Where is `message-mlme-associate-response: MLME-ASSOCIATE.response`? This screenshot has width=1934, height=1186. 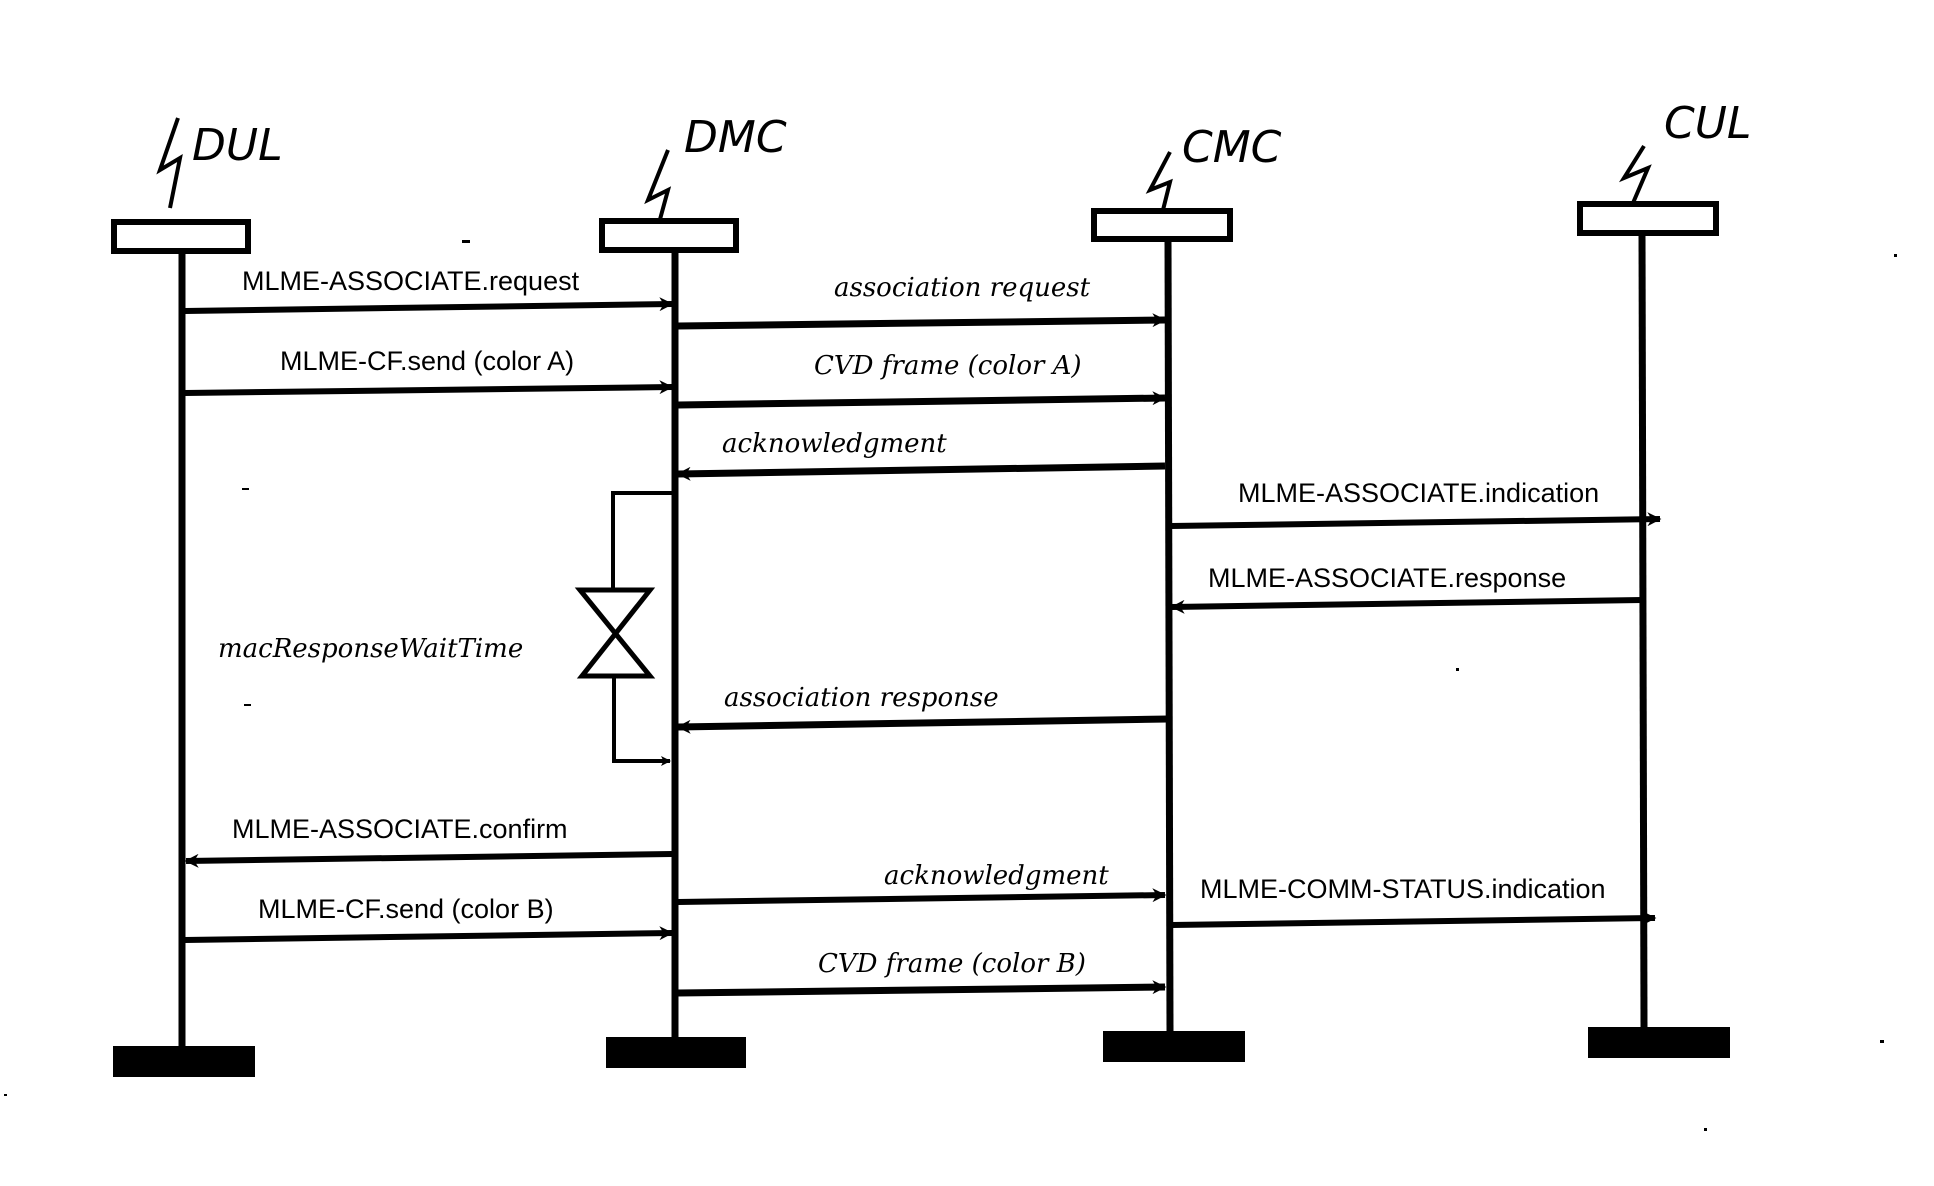
message-mlme-associate-response: MLME-ASSOCIATE.response is located at coordinates (1406, 588).